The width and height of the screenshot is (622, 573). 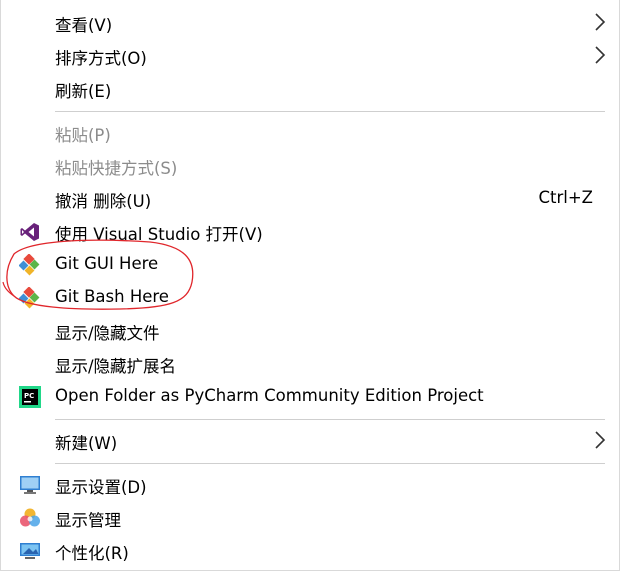 I want to click on svg-text: PC, so click(x=29, y=396).